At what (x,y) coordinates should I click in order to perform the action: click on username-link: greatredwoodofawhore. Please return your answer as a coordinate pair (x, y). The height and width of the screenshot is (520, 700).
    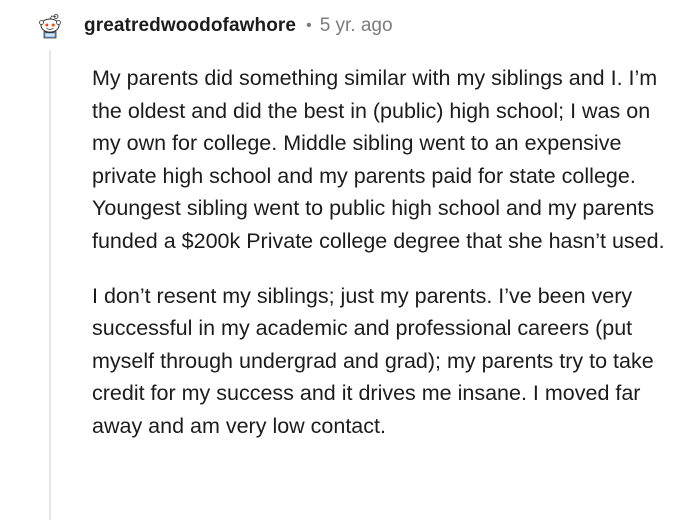
    Looking at the image, I should click on (190, 26).